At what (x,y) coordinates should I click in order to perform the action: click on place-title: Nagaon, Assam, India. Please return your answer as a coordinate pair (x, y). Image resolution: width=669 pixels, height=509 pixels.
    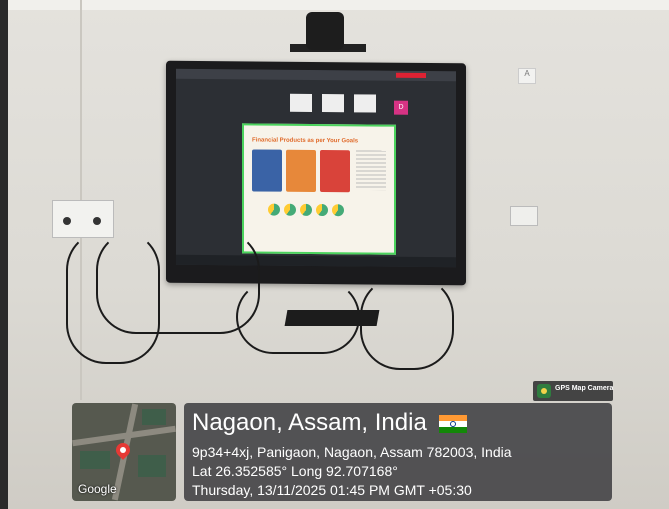
    Looking at the image, I should click on (330, 423).